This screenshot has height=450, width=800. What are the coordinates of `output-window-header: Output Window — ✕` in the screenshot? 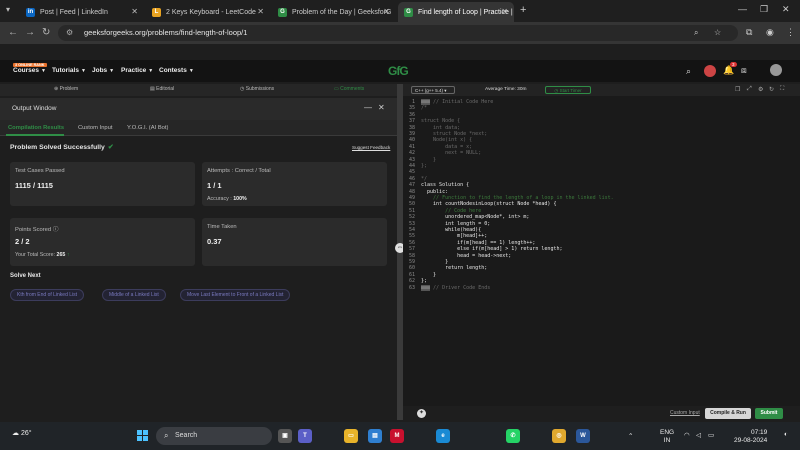 It's located at (199, 109).